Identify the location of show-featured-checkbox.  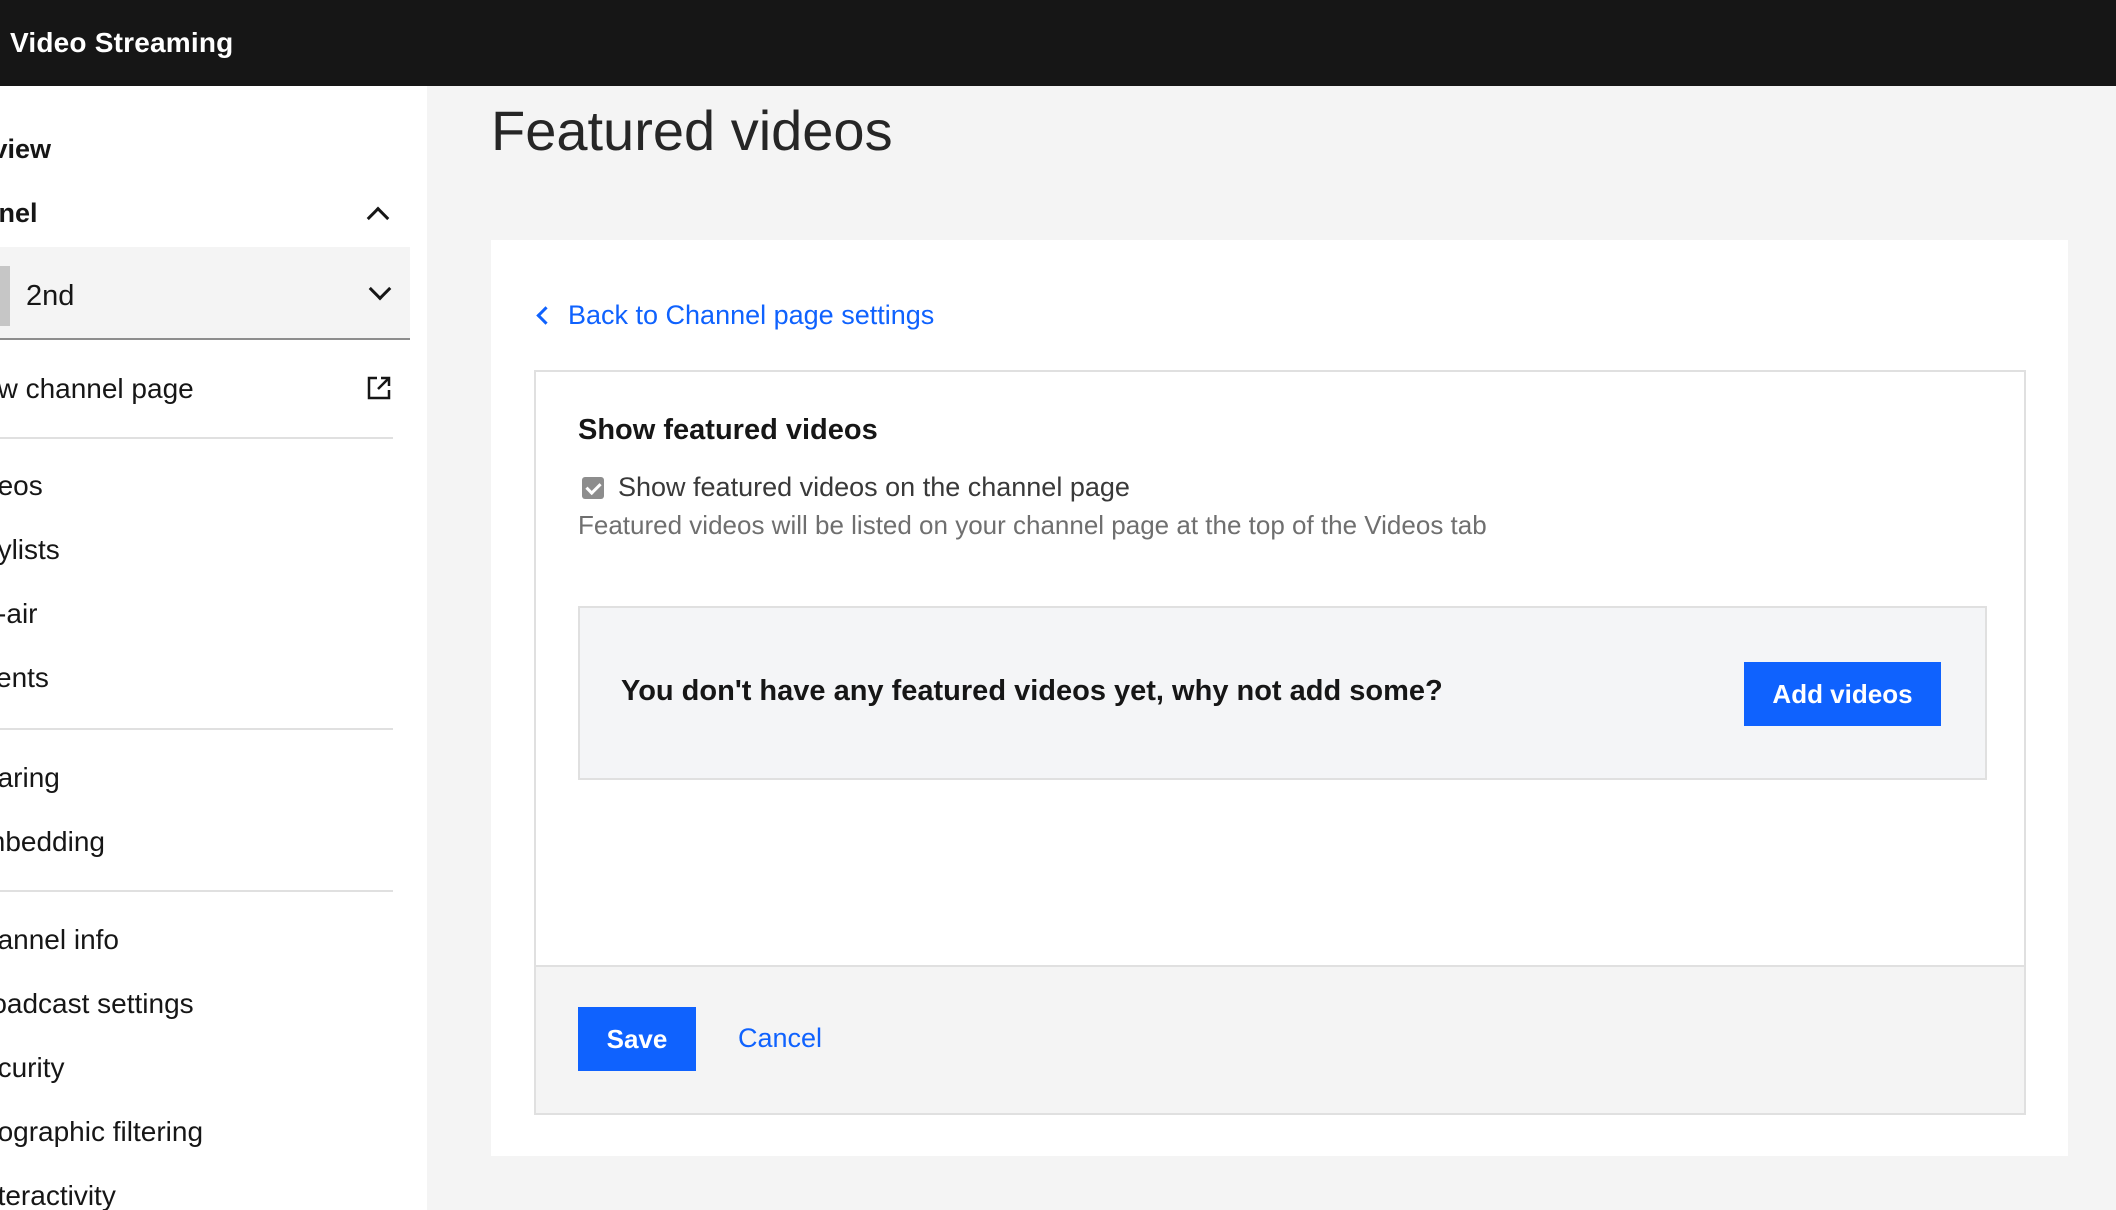
(593, 487).